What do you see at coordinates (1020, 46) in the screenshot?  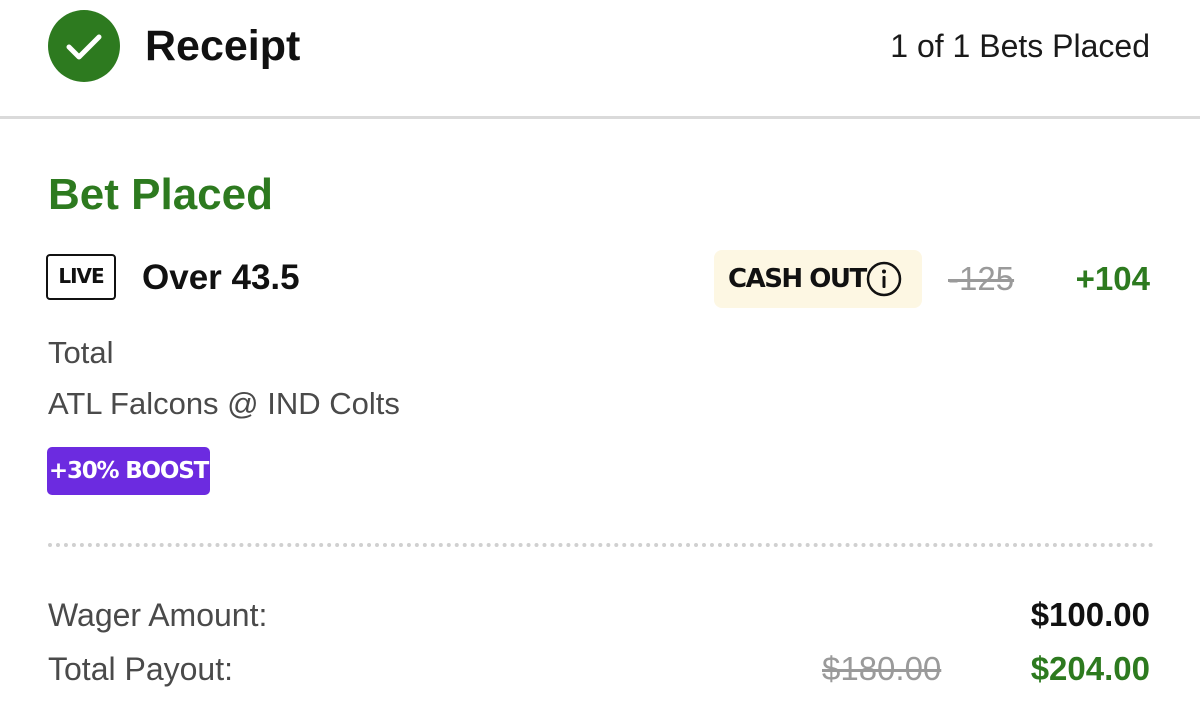 I see `bets-placed-count: 1 of 1 Bets Placed` at bounding box center [1020, 46].